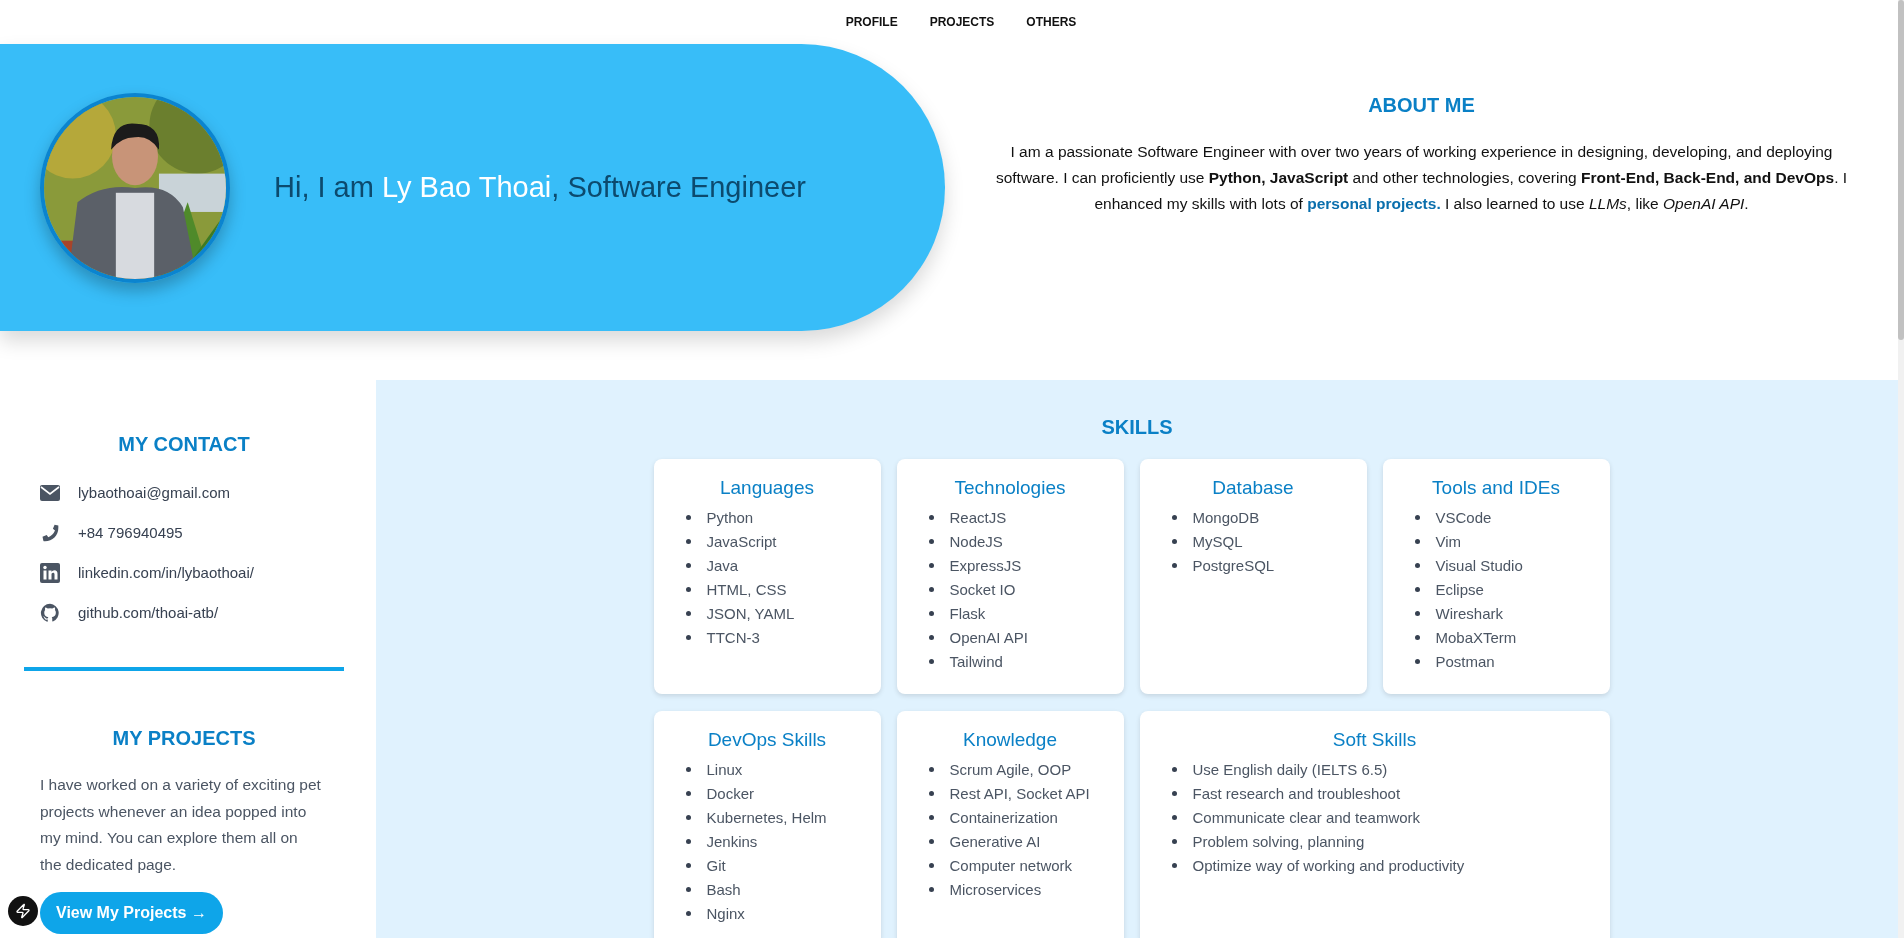 The height and width of the screenshot is (938, 1904). I want to click on skill-text: MySQL, so click(1217, 541).